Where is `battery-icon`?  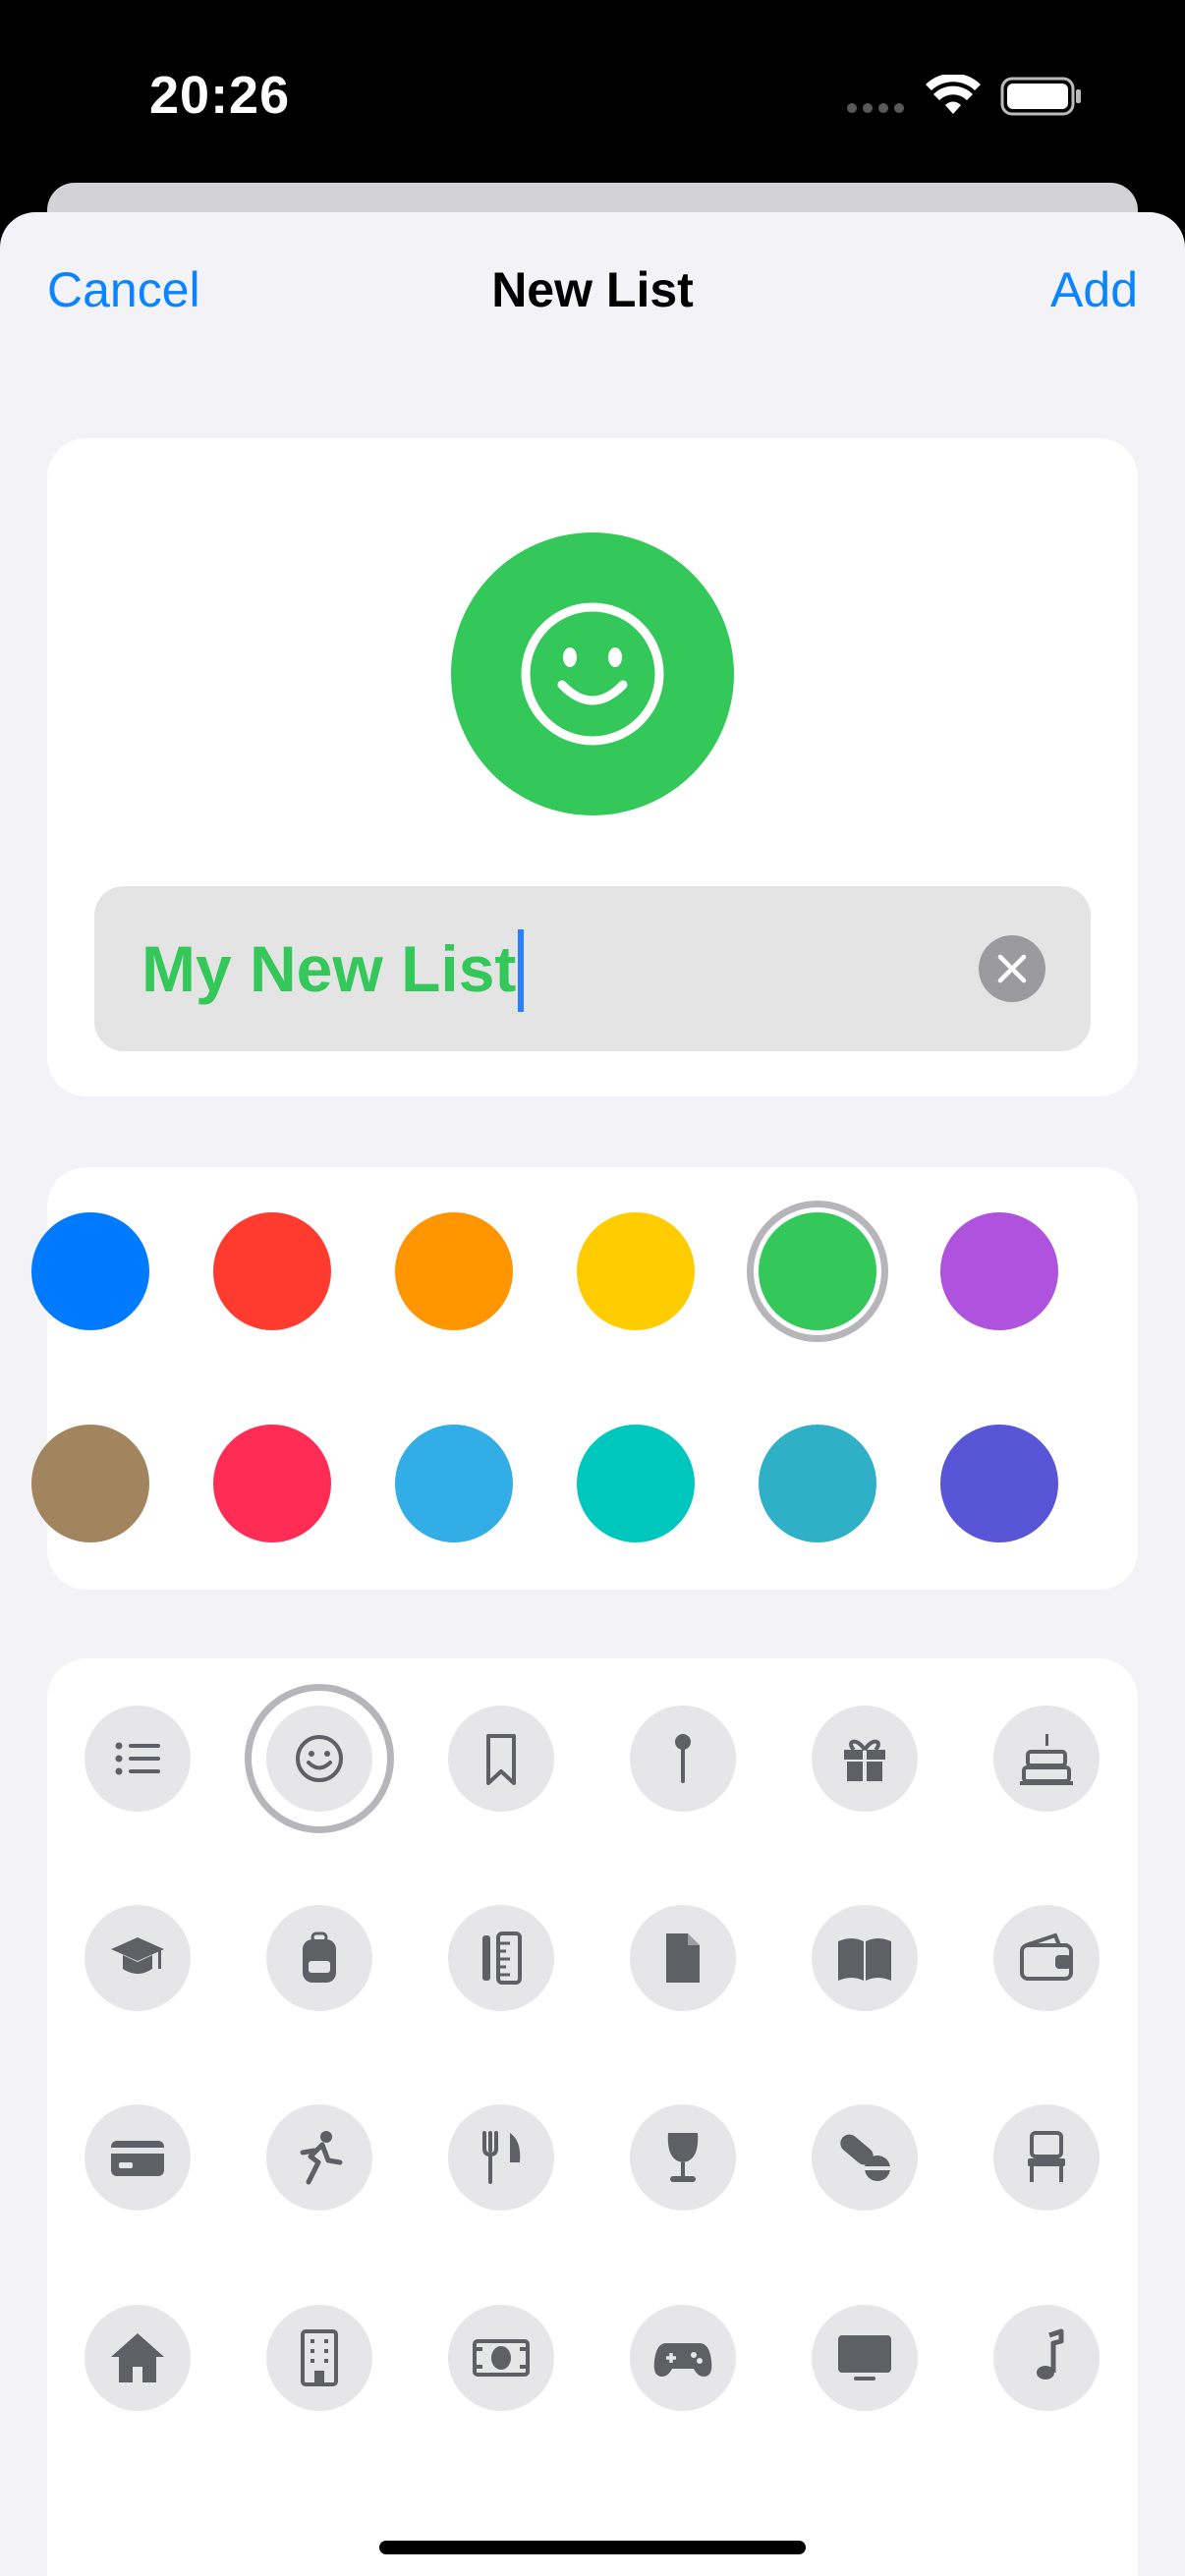
battery-icon is located at coordinates (1041, 96).